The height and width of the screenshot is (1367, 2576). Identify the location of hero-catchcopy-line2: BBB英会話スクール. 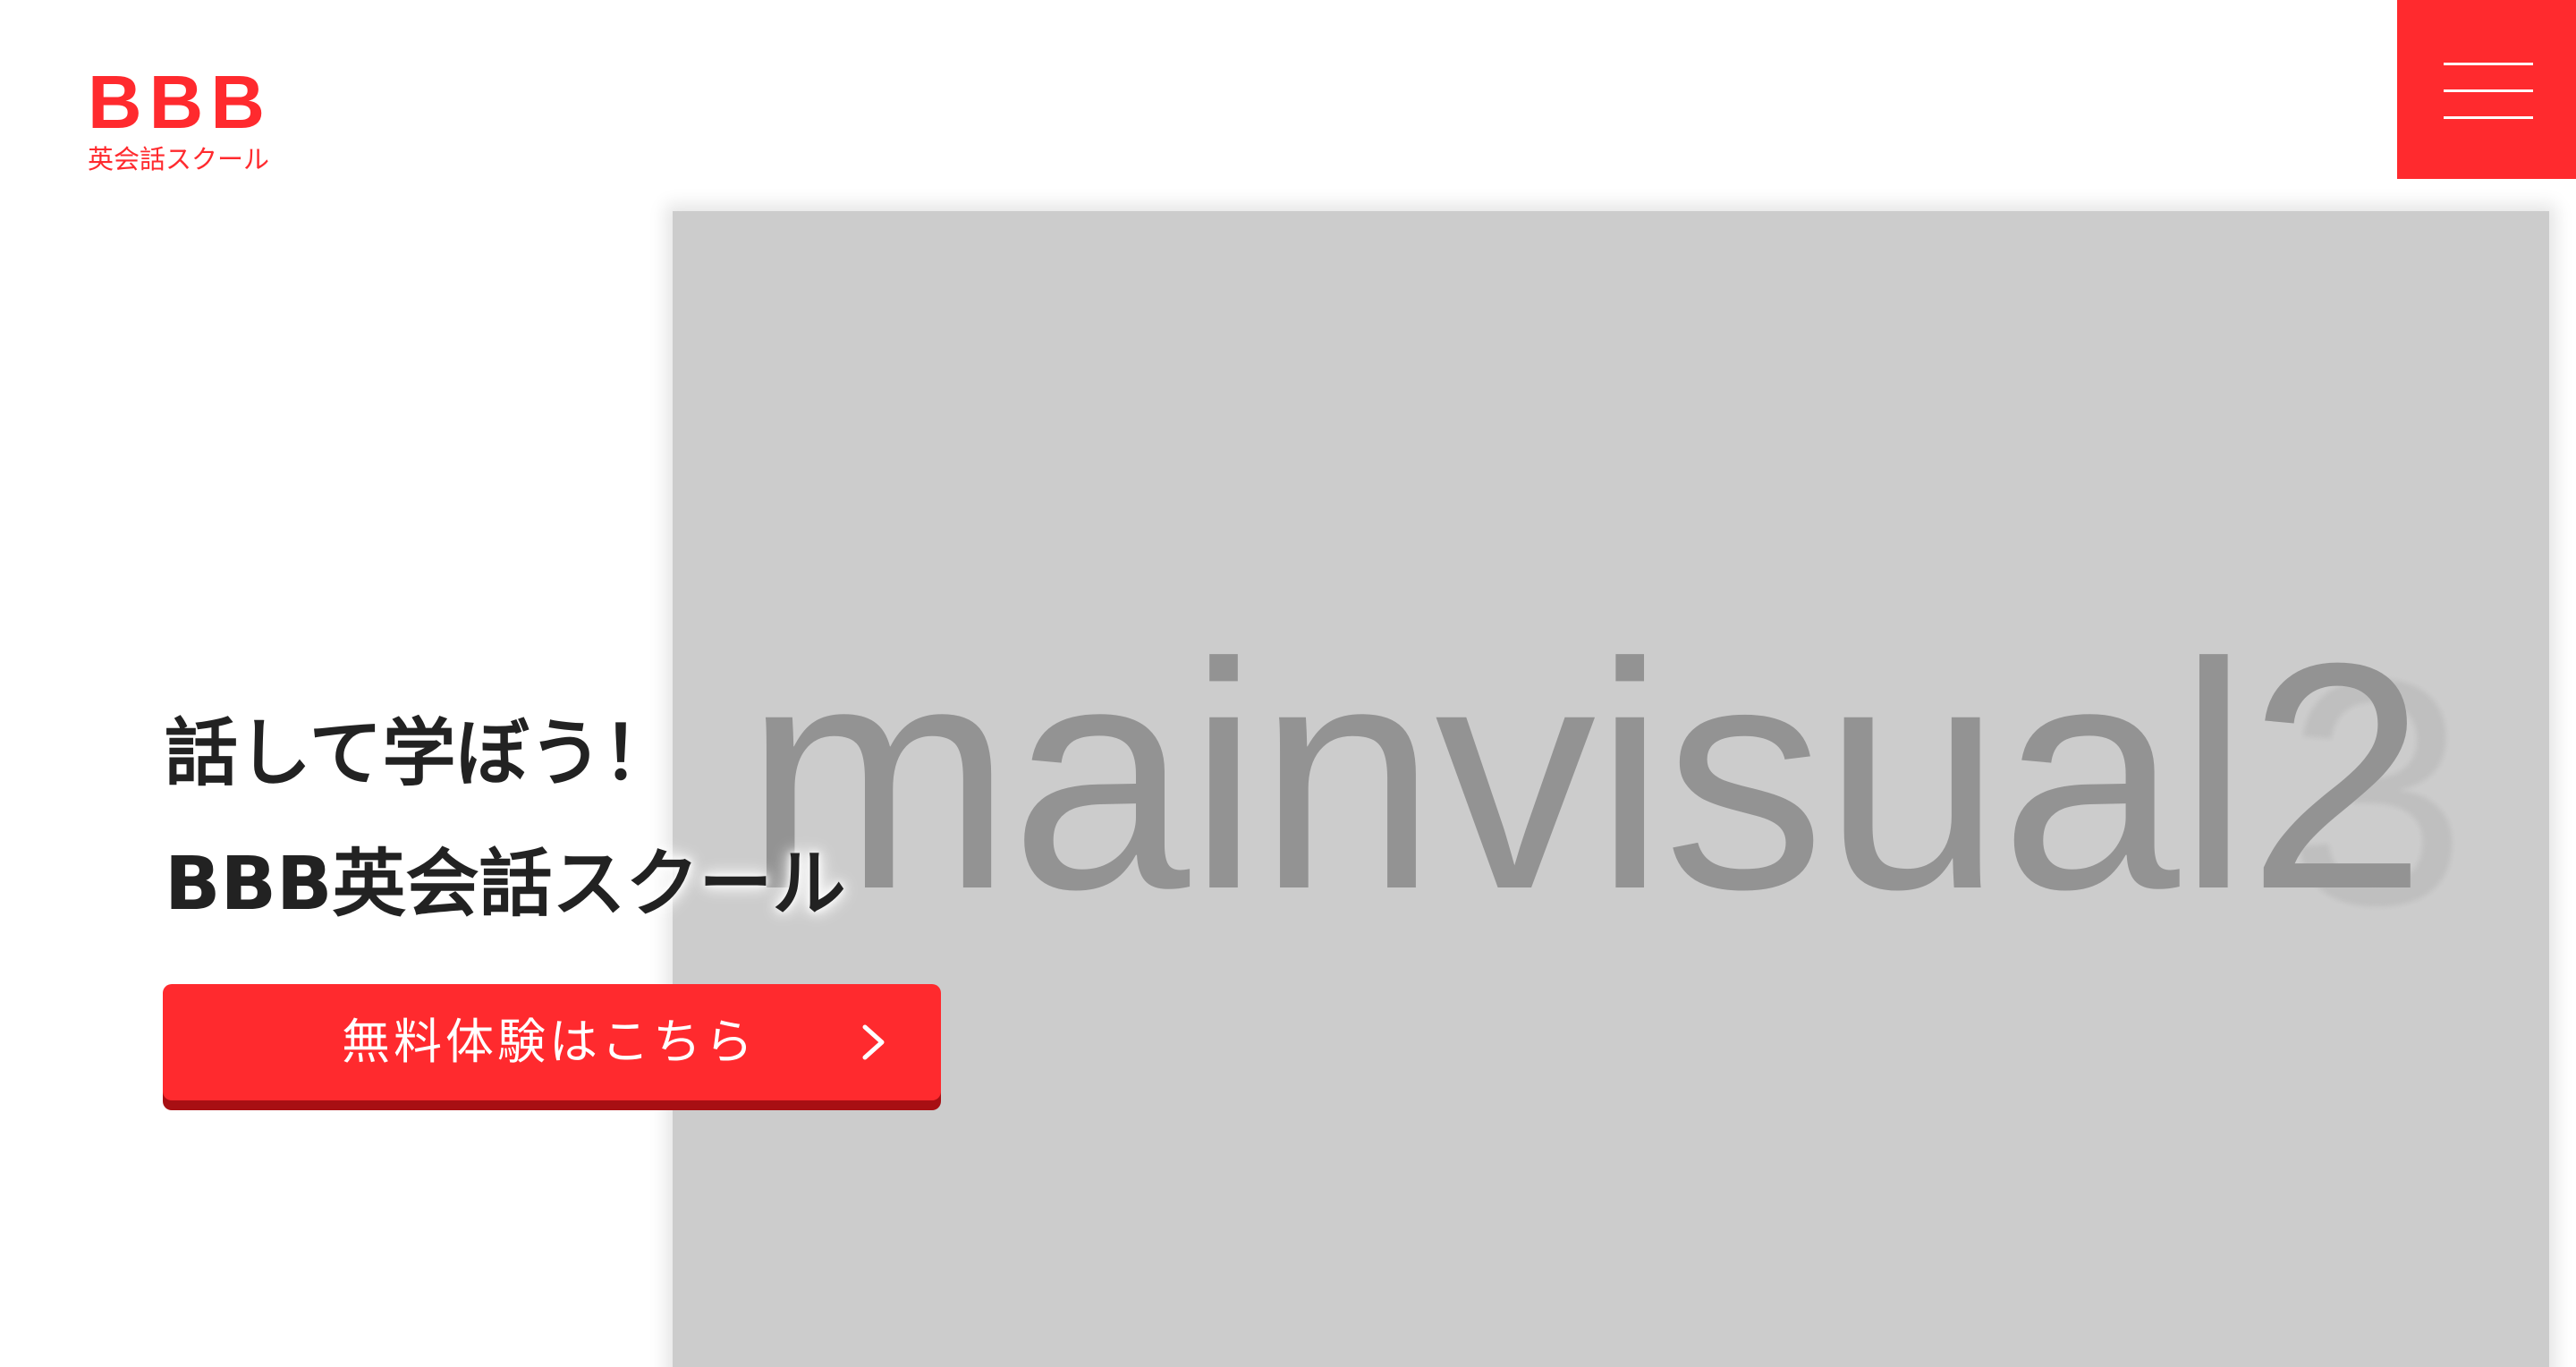
(505, 884).